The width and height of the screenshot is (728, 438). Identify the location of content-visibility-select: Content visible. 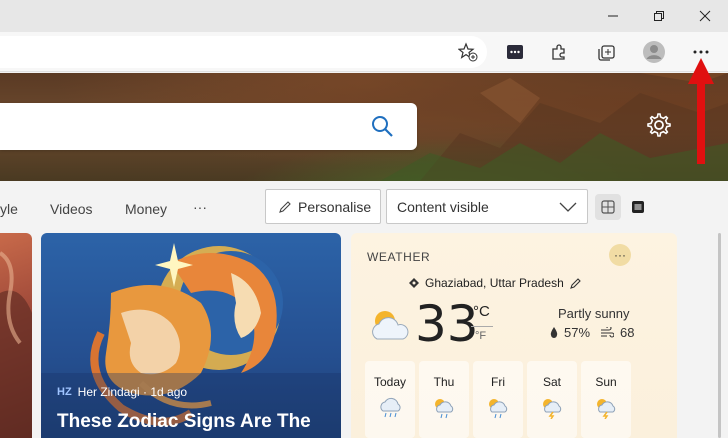
(487, 206).